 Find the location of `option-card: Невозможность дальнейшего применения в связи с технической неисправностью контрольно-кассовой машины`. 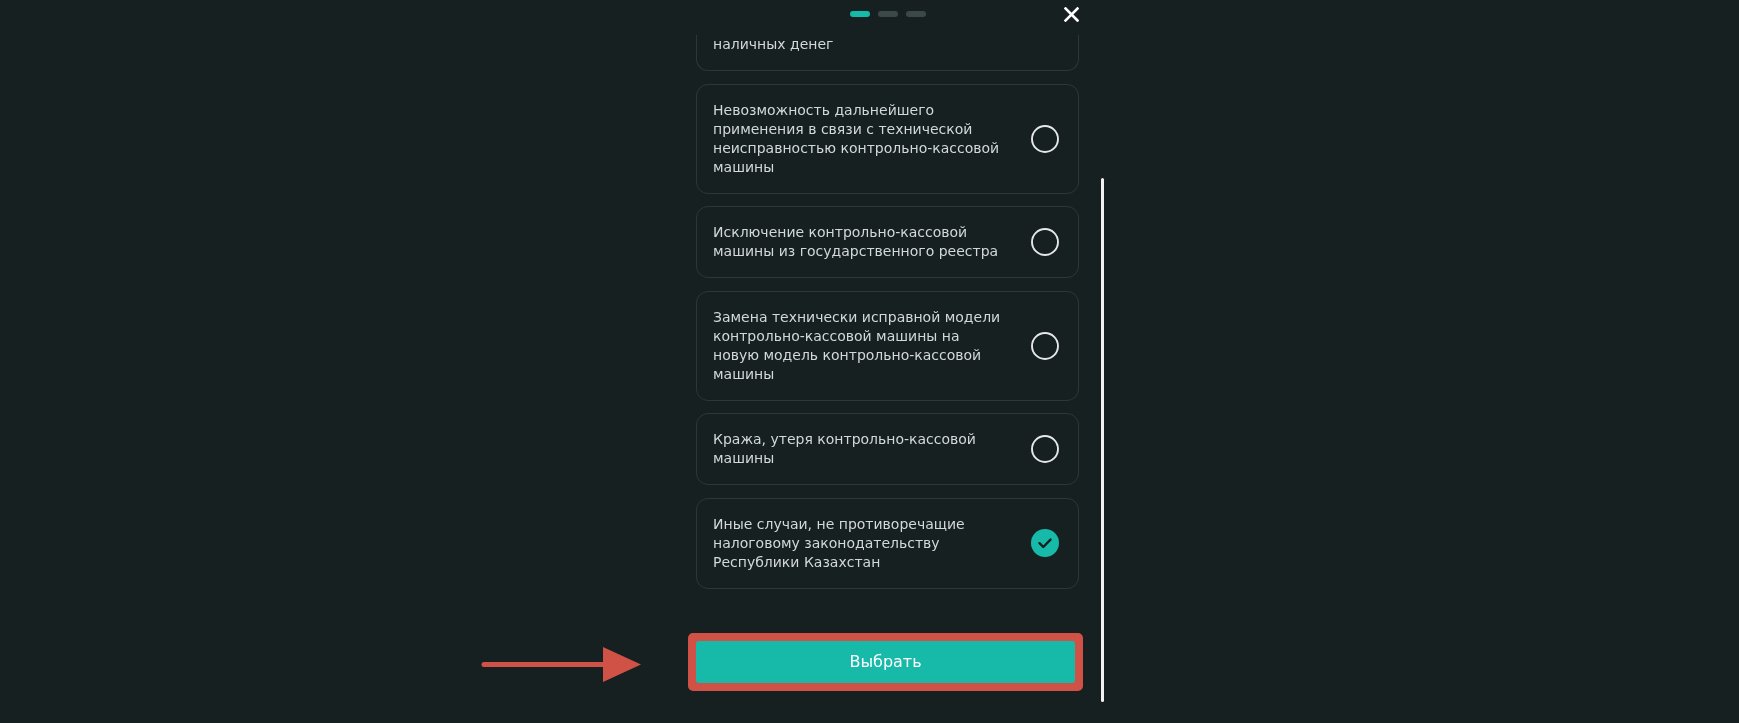

option-card: Невозможность дальнейшего применения в связи с технической неисправностью контрольно-кассовой машины is located at coordinates (887, 138).